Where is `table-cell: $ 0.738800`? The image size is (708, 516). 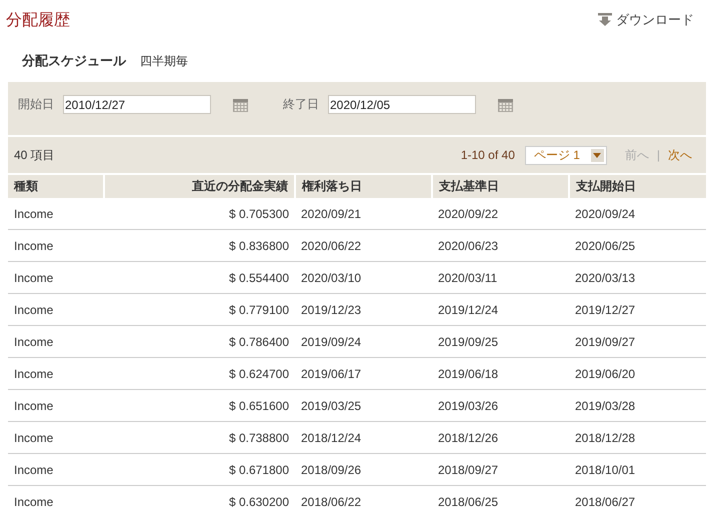
table-cell: $ 0.738800 is located at coordinates (199, 438).